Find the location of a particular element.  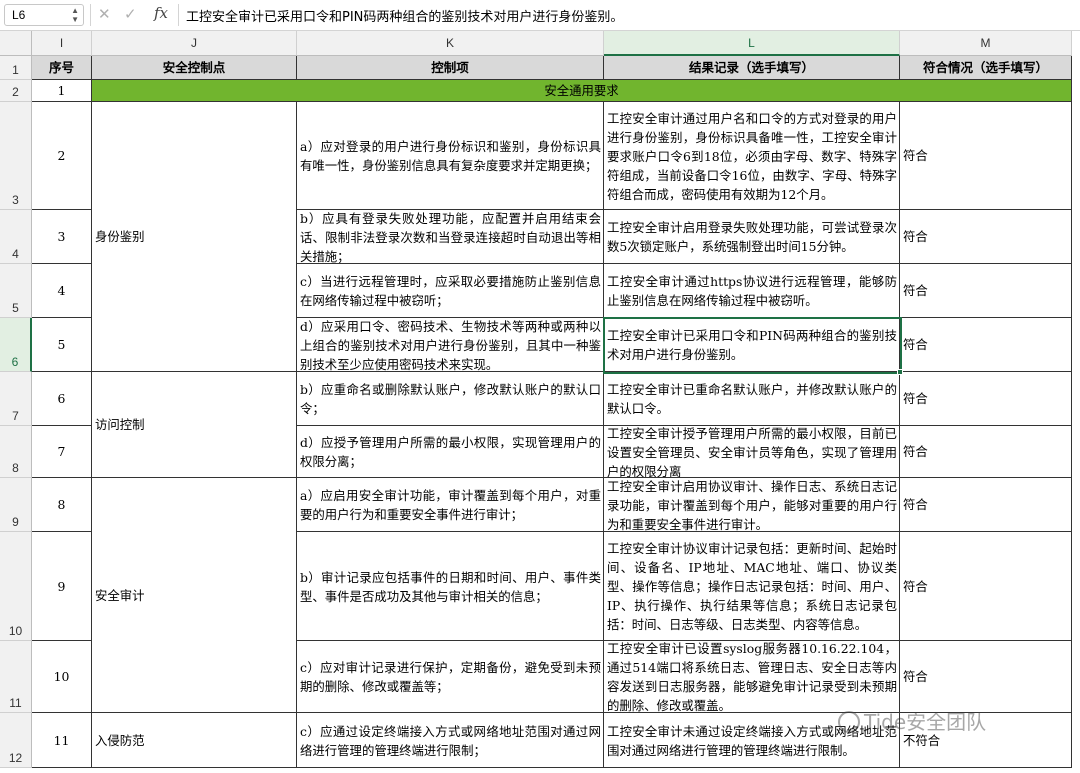

group-identity-auth: 身份鉴别 is located at coordinates (194, 237).